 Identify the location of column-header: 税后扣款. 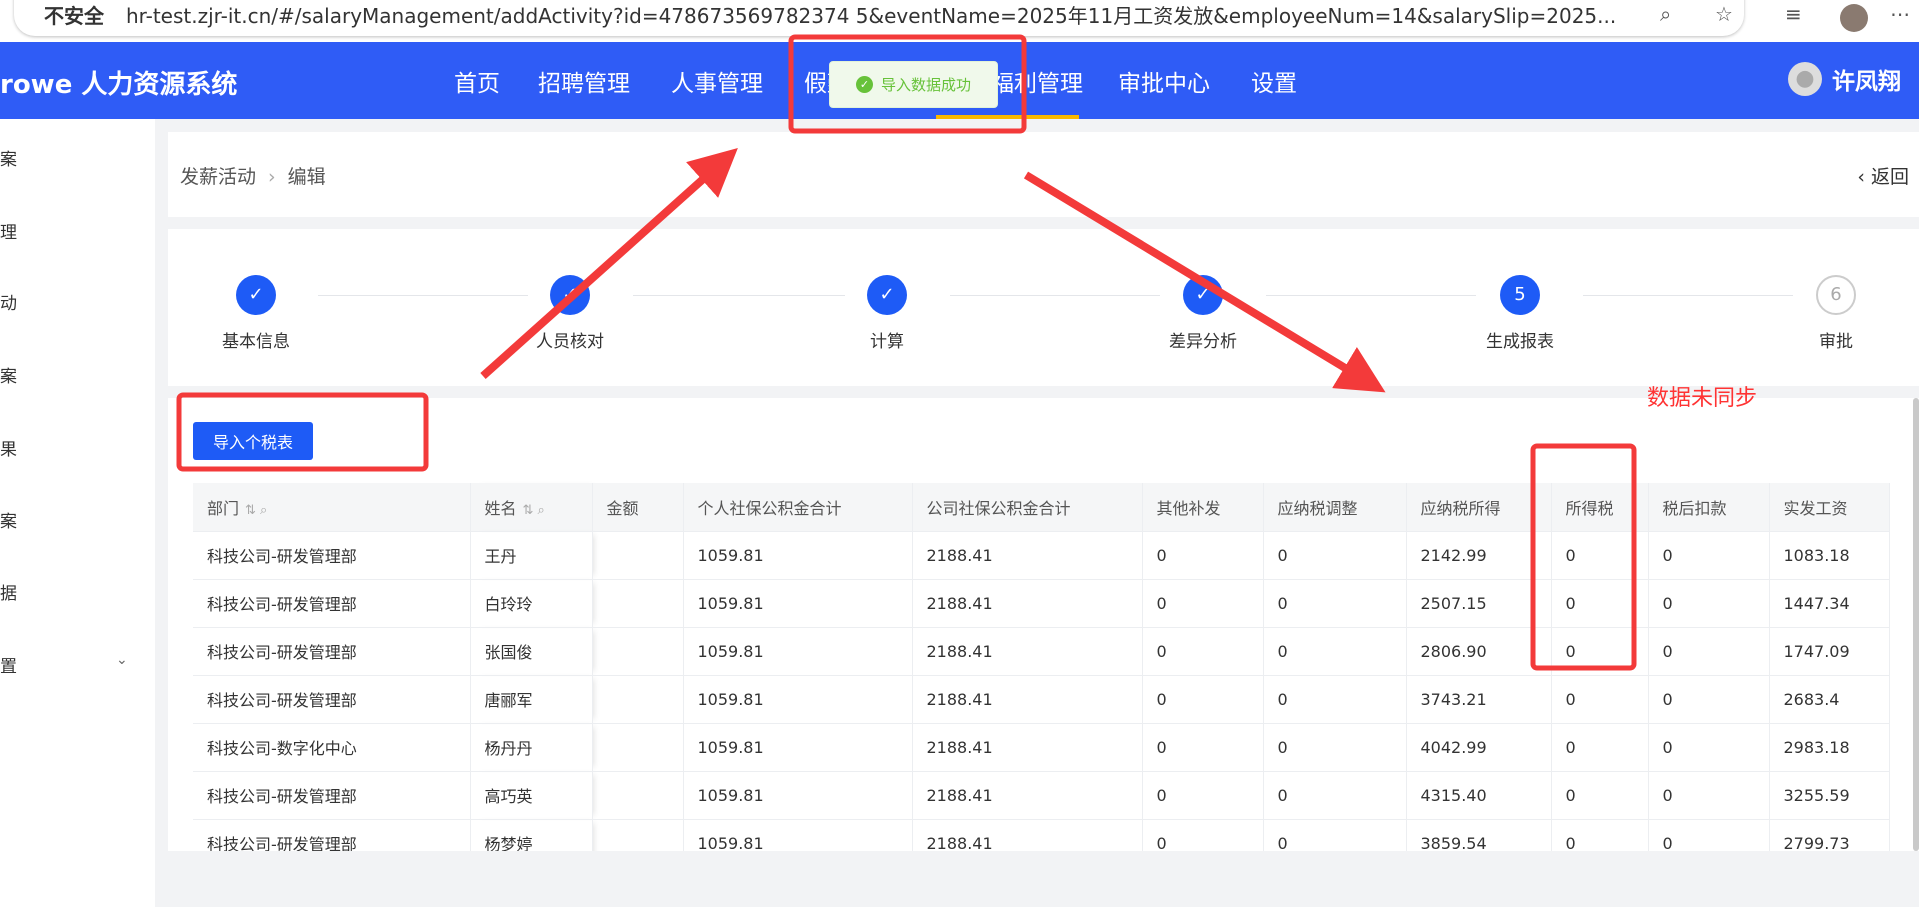
(1709, 507).